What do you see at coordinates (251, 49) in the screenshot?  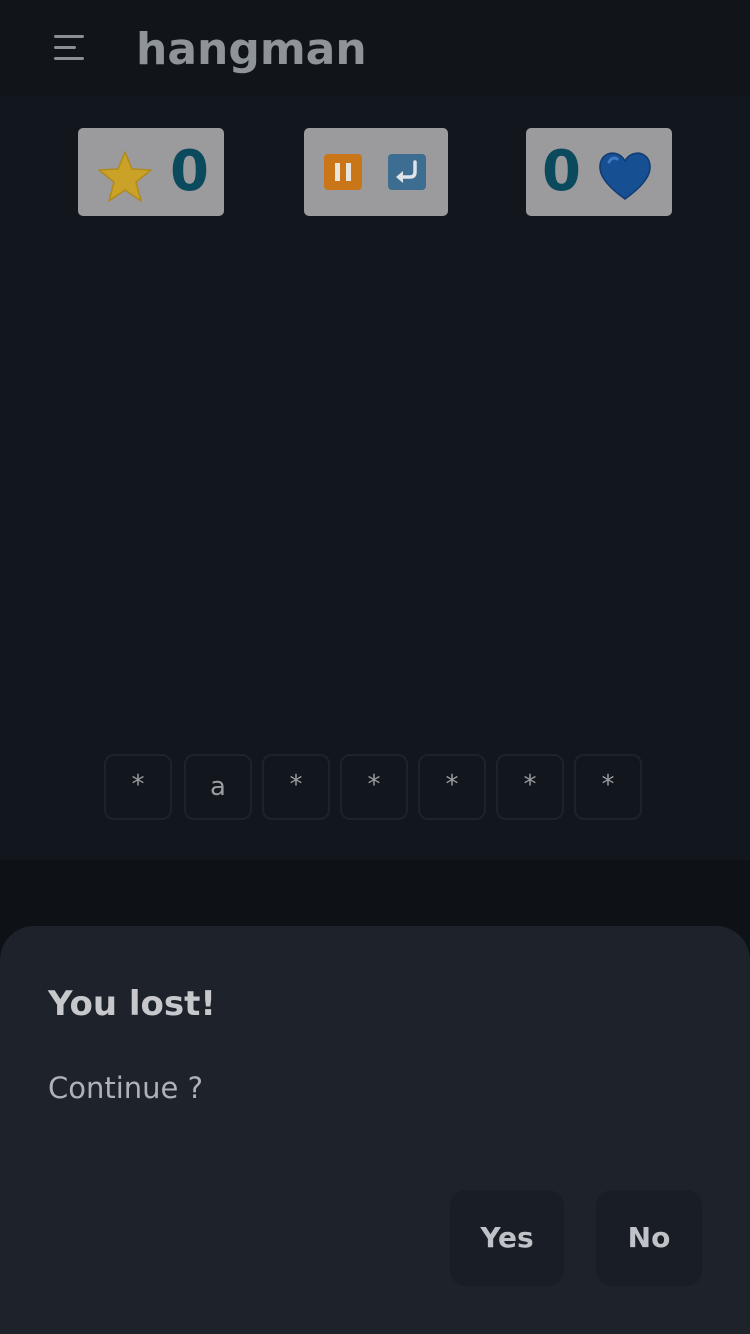 I see `app-title: hangman` at bounding box center [251, 49].